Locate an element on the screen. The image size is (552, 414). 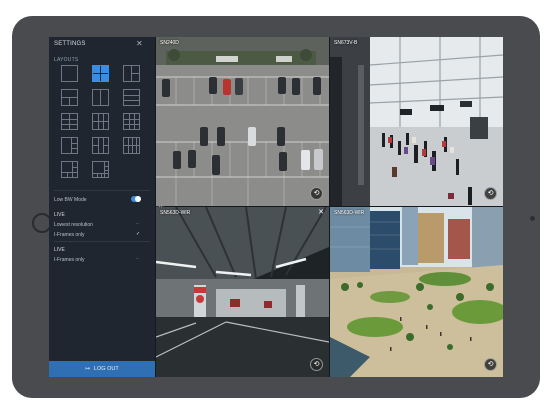
lowest-resolution-check-icon: – is located at coordinates (137, 224).